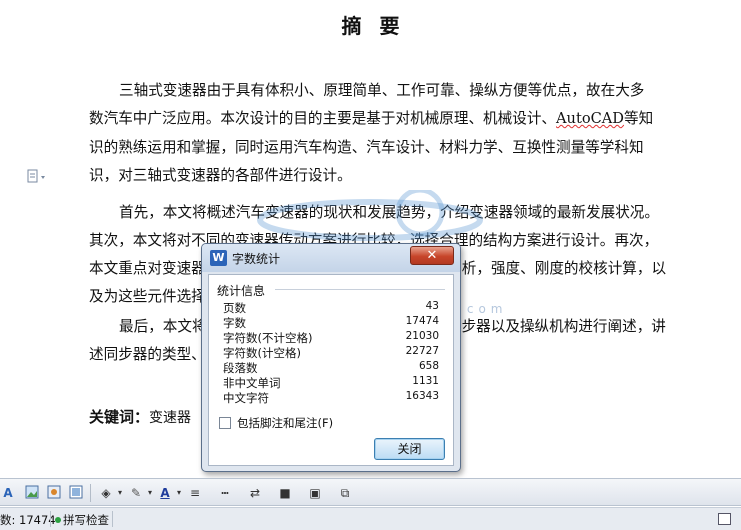  I want to click on line-color-icon: ✎, so click(136, 493).